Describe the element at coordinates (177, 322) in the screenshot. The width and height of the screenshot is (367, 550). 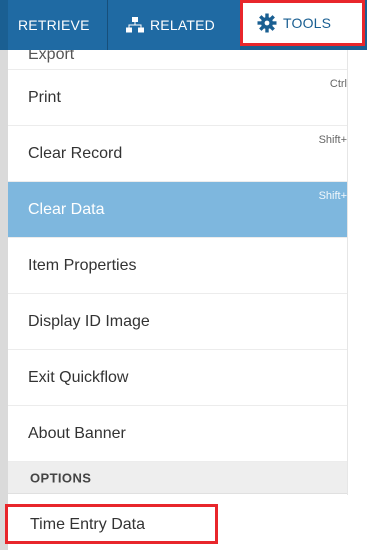
I see `menu-item-display-id-image: Display ID Image` at that location.